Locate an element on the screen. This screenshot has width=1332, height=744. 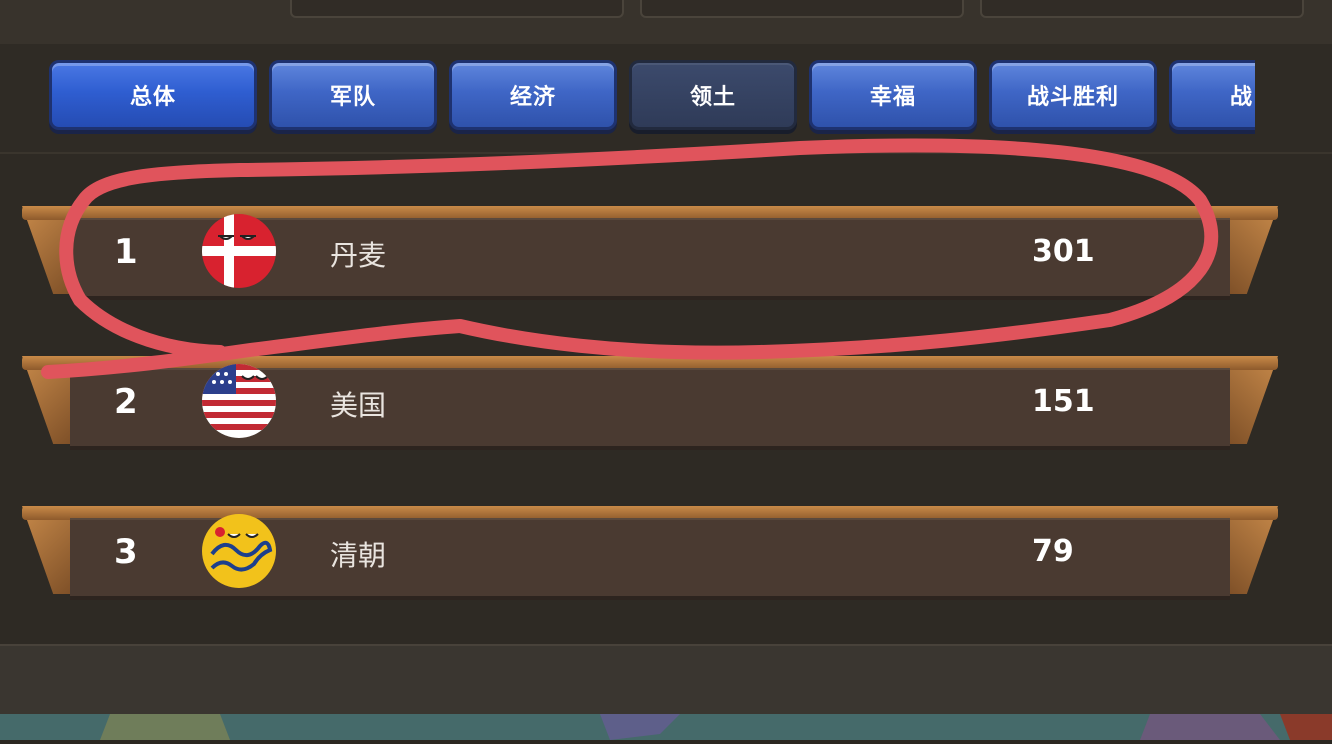
ranking-row-1: 1 丹麦 301 is located at coordinates (650, 253).